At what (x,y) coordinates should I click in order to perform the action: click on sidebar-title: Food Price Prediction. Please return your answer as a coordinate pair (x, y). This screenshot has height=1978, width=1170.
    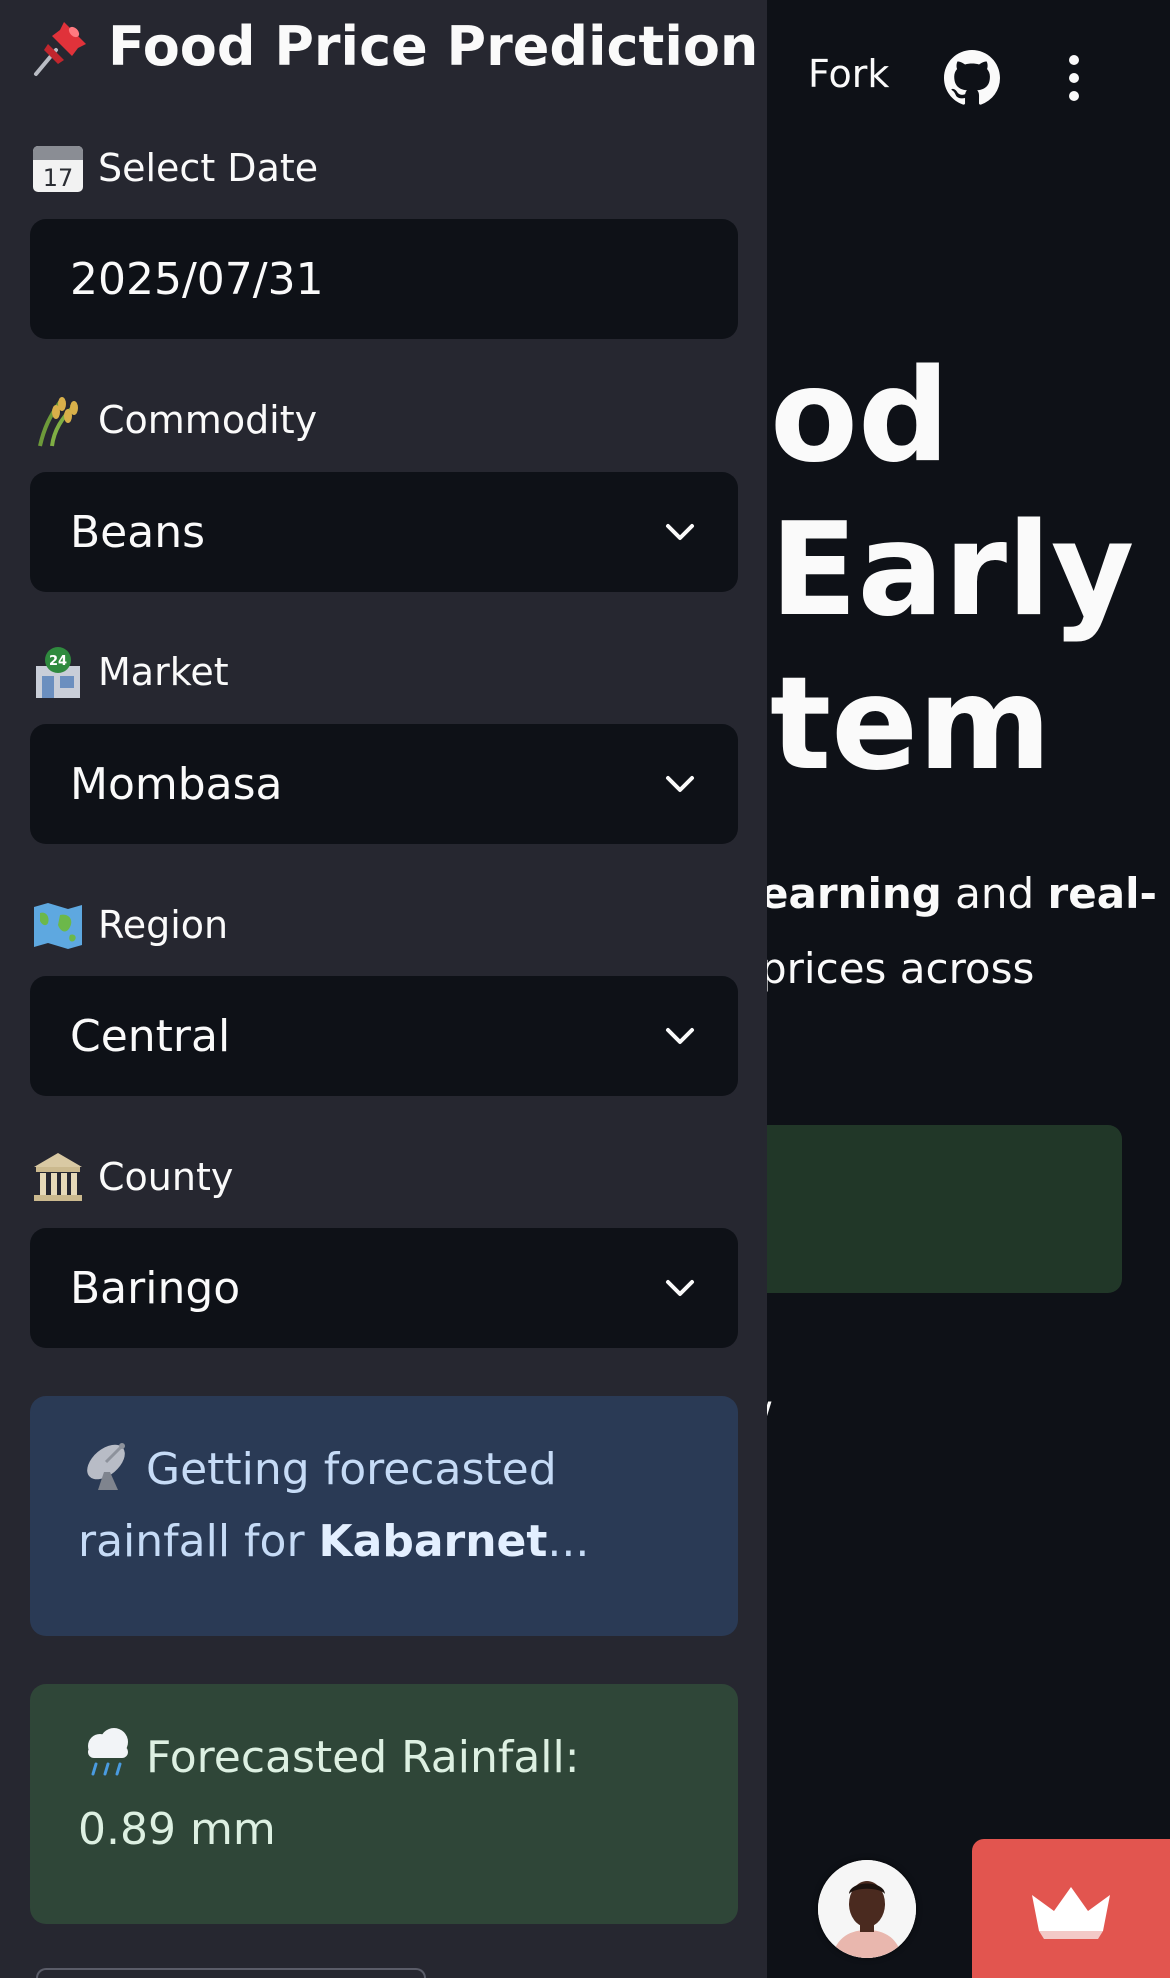
    Looking at the image, I should click on (394, 46).